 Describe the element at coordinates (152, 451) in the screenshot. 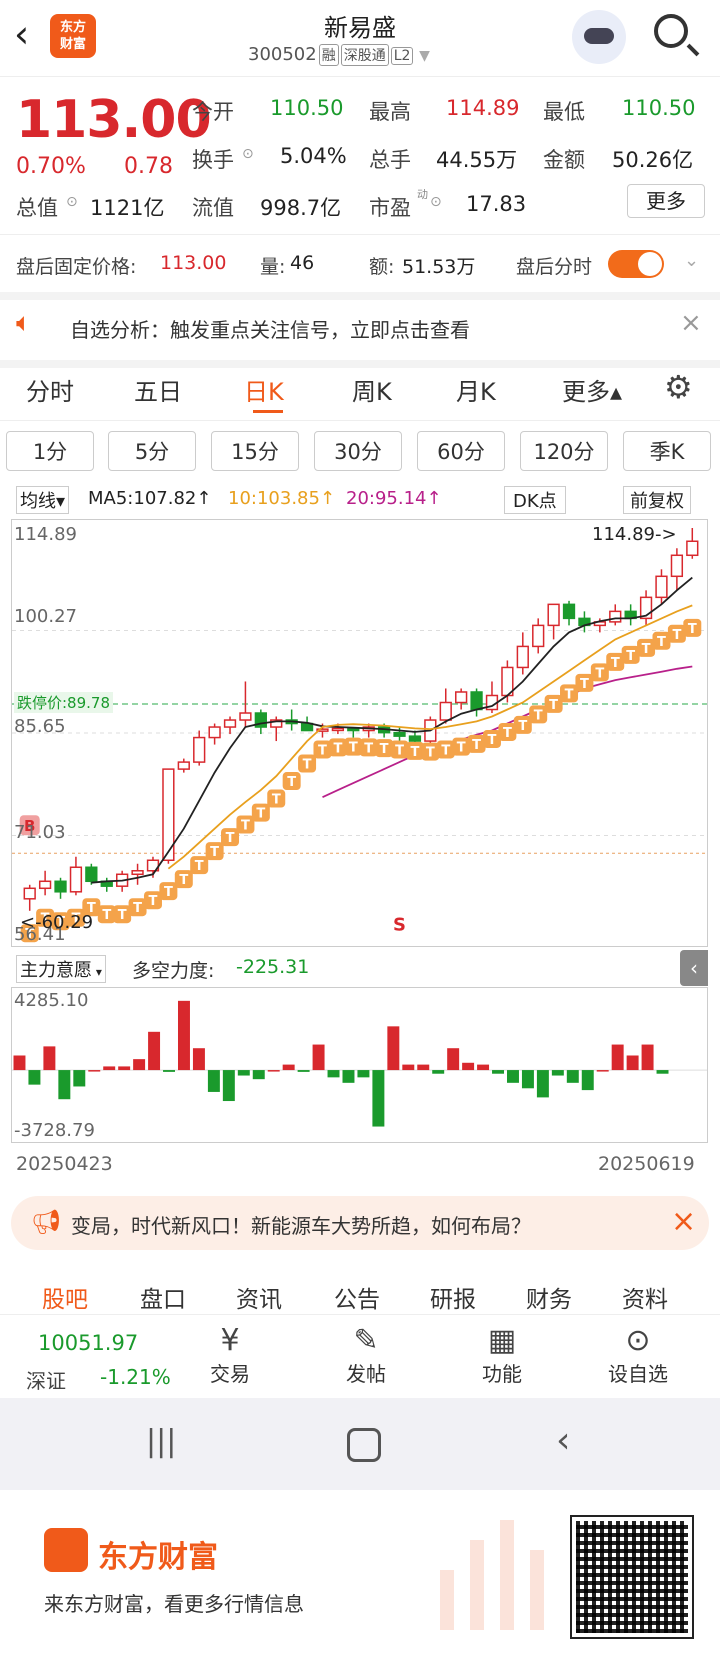

I see `period-5min: 5分` at that location.